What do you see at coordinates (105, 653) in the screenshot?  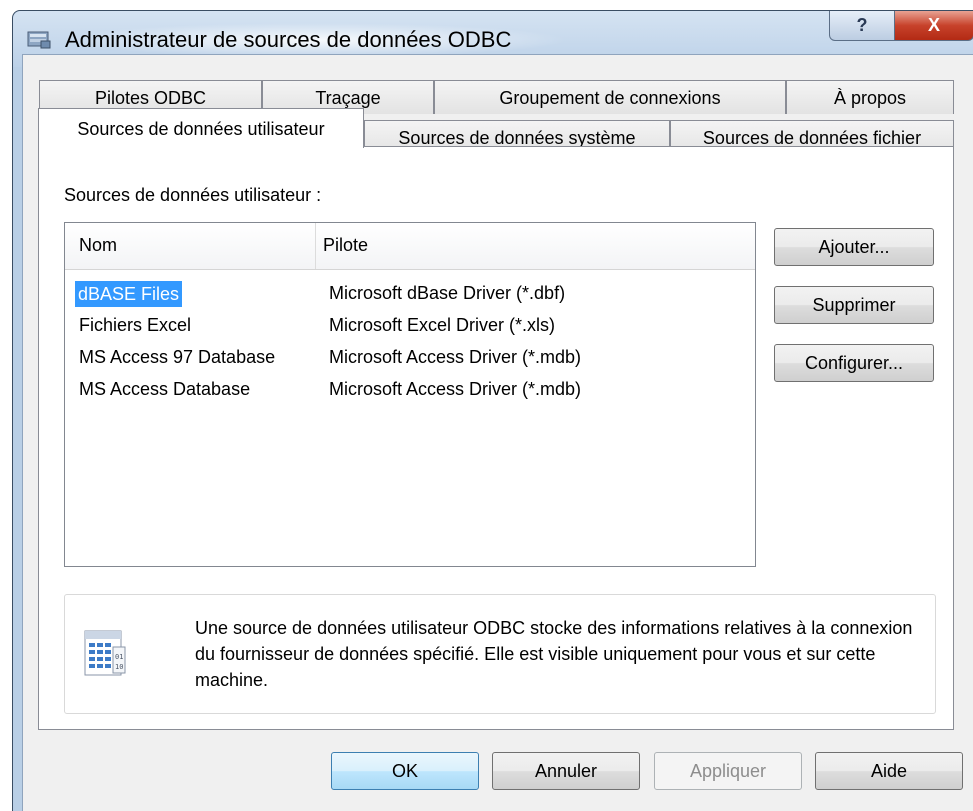 I see `data-source-document-icon: 01 10` at bounding box center [105, 653].